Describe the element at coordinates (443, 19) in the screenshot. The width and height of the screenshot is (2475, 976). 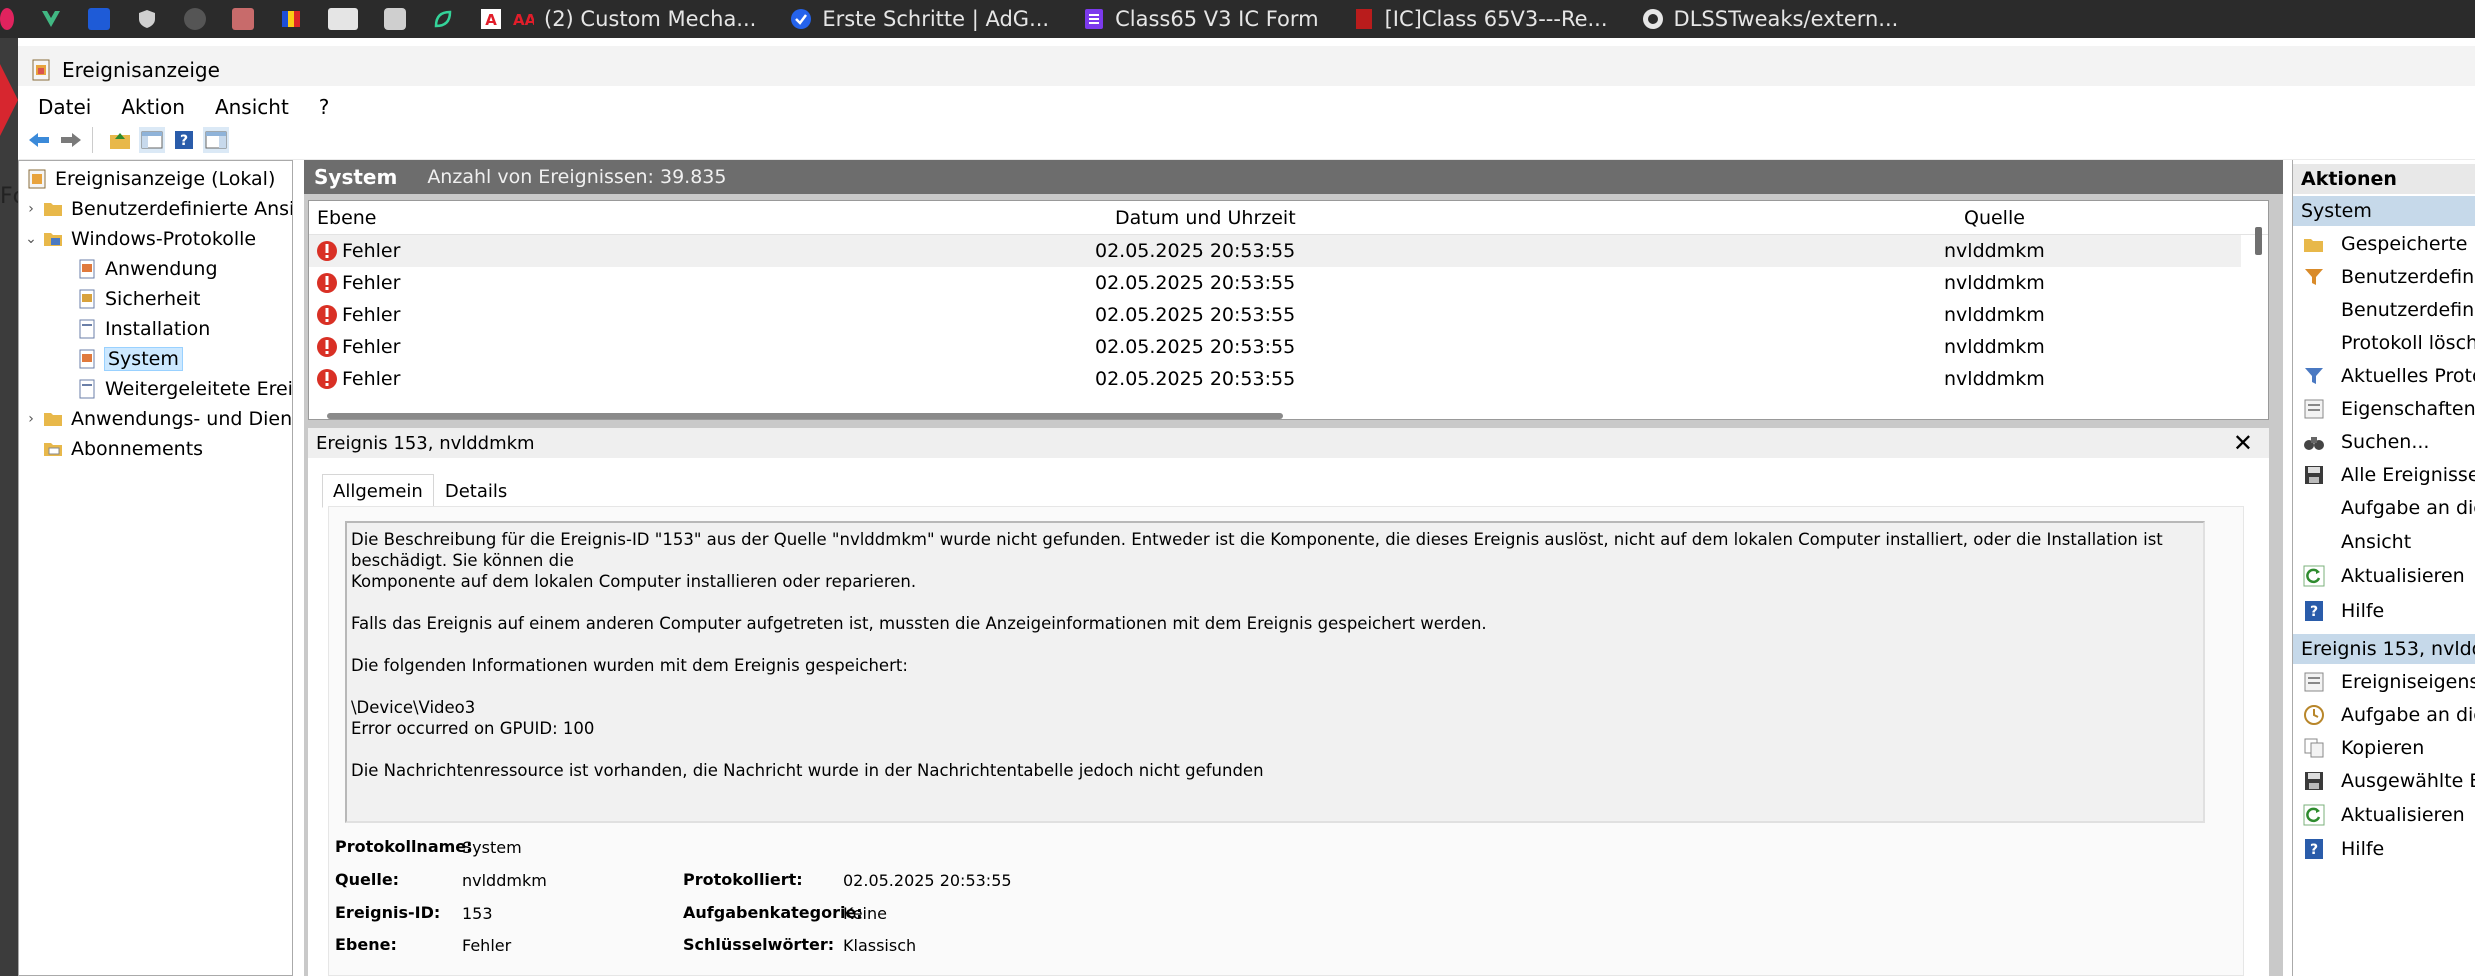
I see `leaf-icon` at that location.